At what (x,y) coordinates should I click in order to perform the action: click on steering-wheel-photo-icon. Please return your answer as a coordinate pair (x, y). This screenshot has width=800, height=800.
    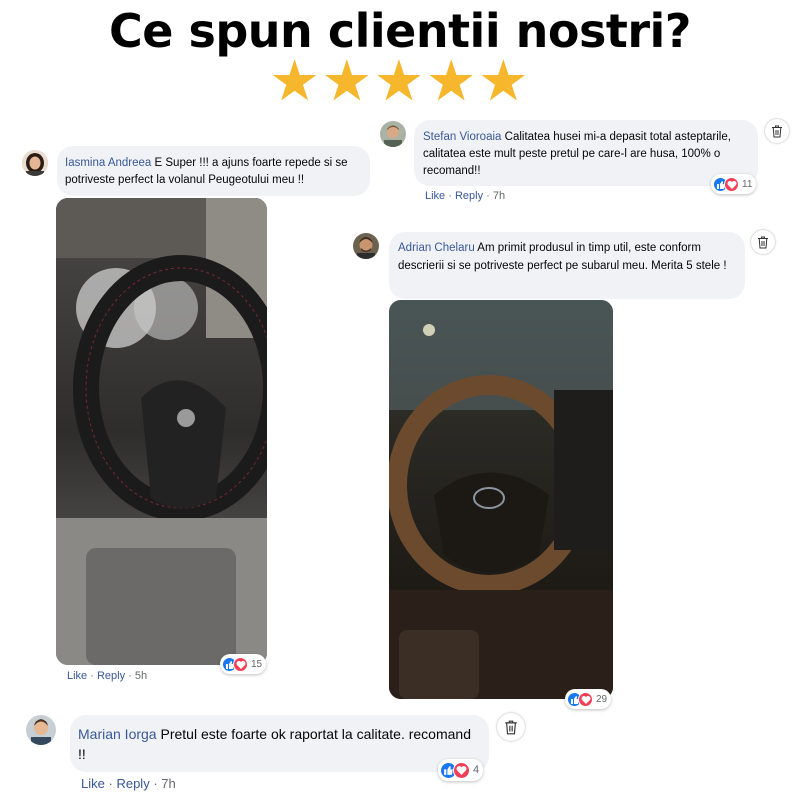
    Looking at the image, I should click on (501, 499).